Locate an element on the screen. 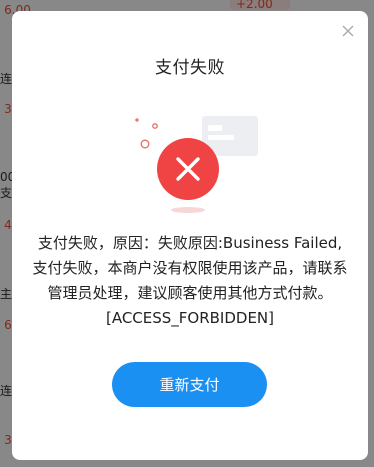  retry-payment-button: 重新支付 is located at coordinates (189, 384).